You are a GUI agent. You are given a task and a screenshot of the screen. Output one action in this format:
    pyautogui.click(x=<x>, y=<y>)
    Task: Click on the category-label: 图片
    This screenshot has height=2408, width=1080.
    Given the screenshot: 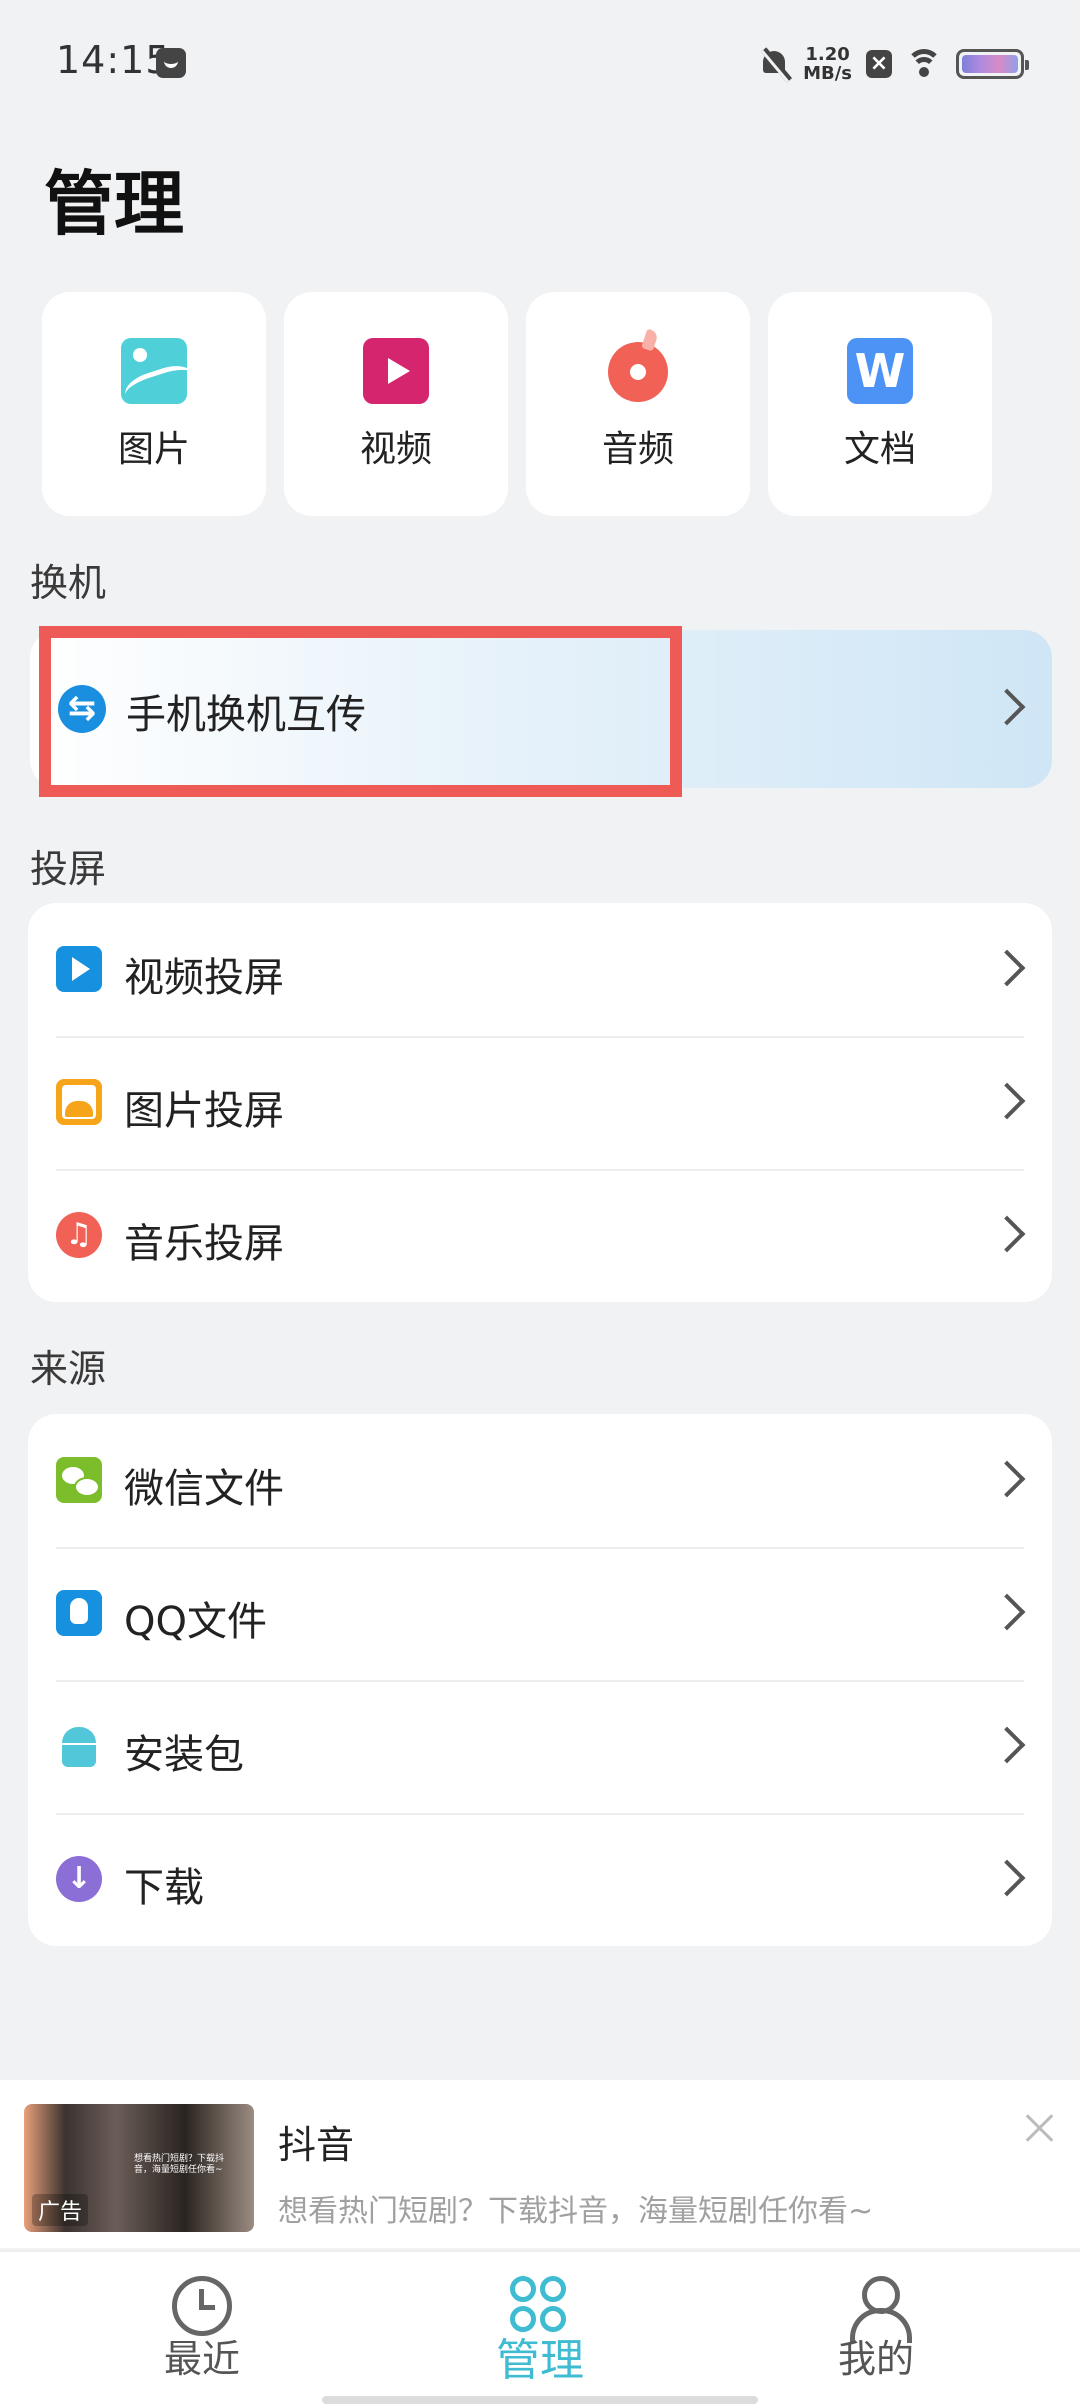 What is the action you would take?
    pyautogui.click(x=153, y=449)
    